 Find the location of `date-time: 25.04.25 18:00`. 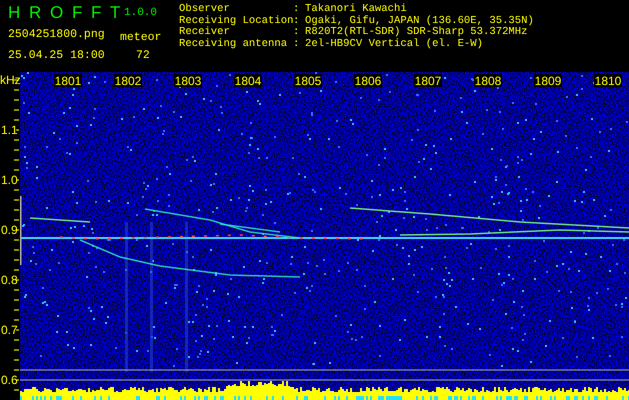

date-time: 25.04.25 18:00 is located at coordinates (57, 56).